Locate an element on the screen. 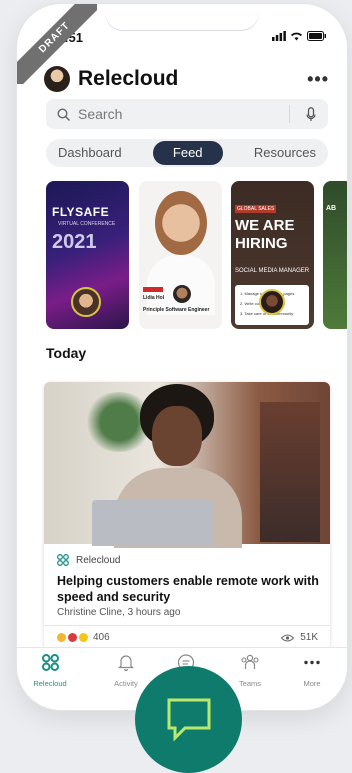 Image resolution: width=352 pixels, height=773 pixels. like-reaction-icon is located at coordinates (61, 637).